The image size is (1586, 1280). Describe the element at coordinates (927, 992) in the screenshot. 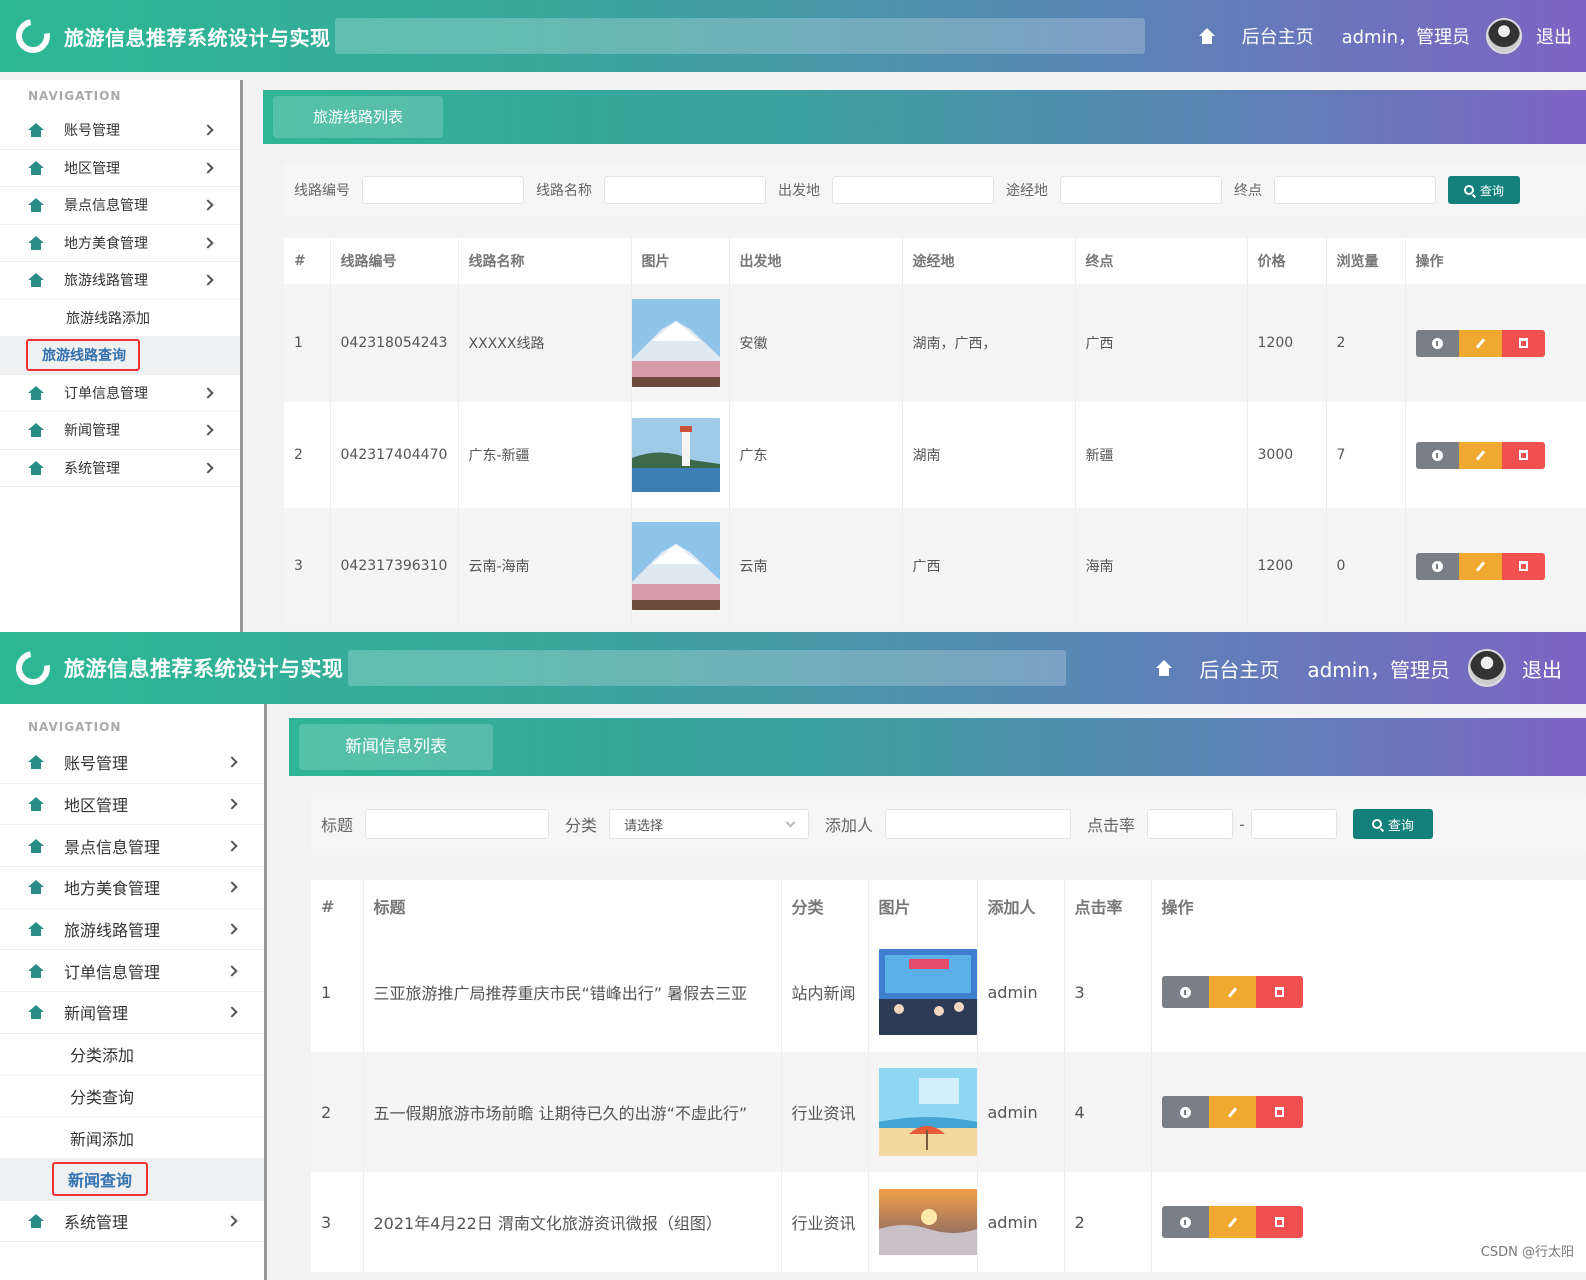

I see `event-stage-image` at that location.